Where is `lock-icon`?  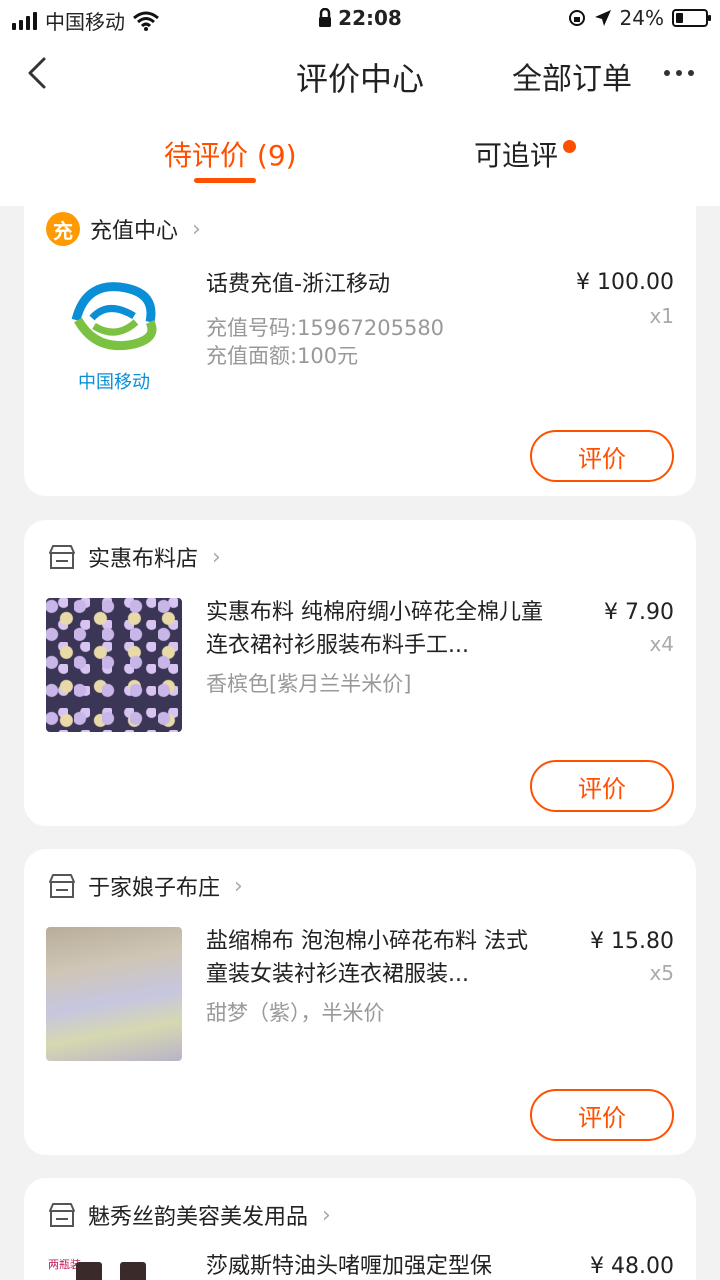 lock-icon is located at coordinates (325, 17).